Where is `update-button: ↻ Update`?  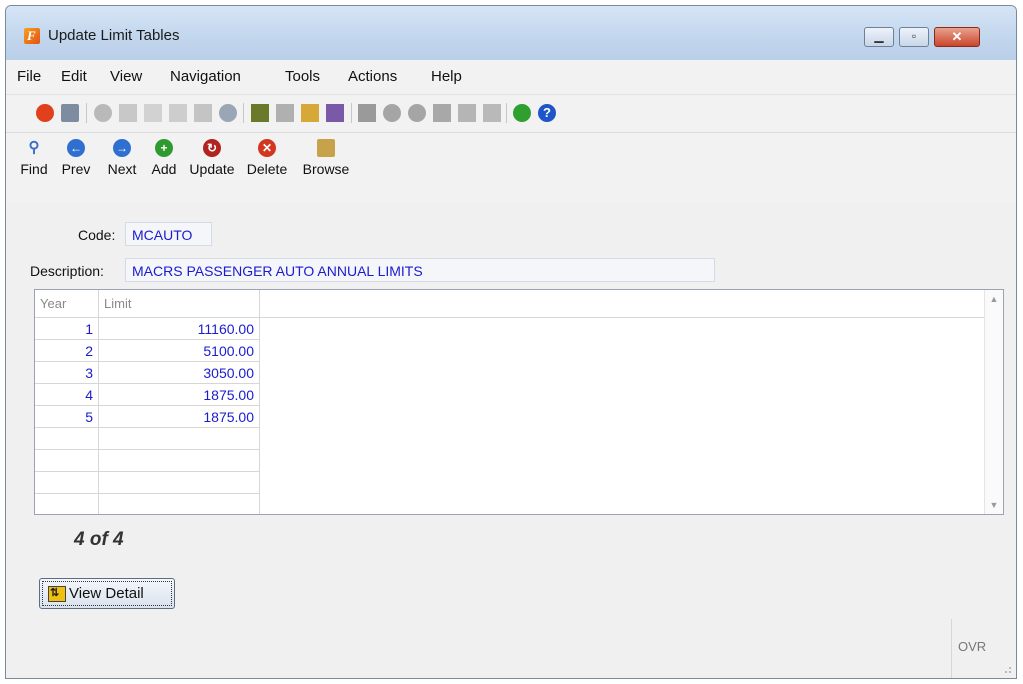 update-button: ↻ Update is located at coordinates (212, 158).